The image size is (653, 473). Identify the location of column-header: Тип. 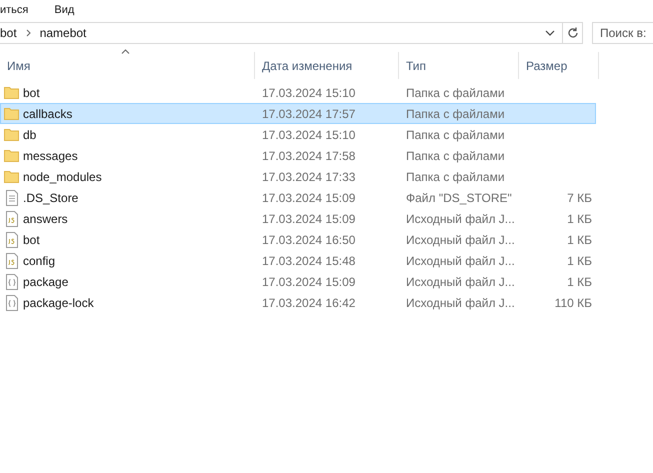
(459, 65).